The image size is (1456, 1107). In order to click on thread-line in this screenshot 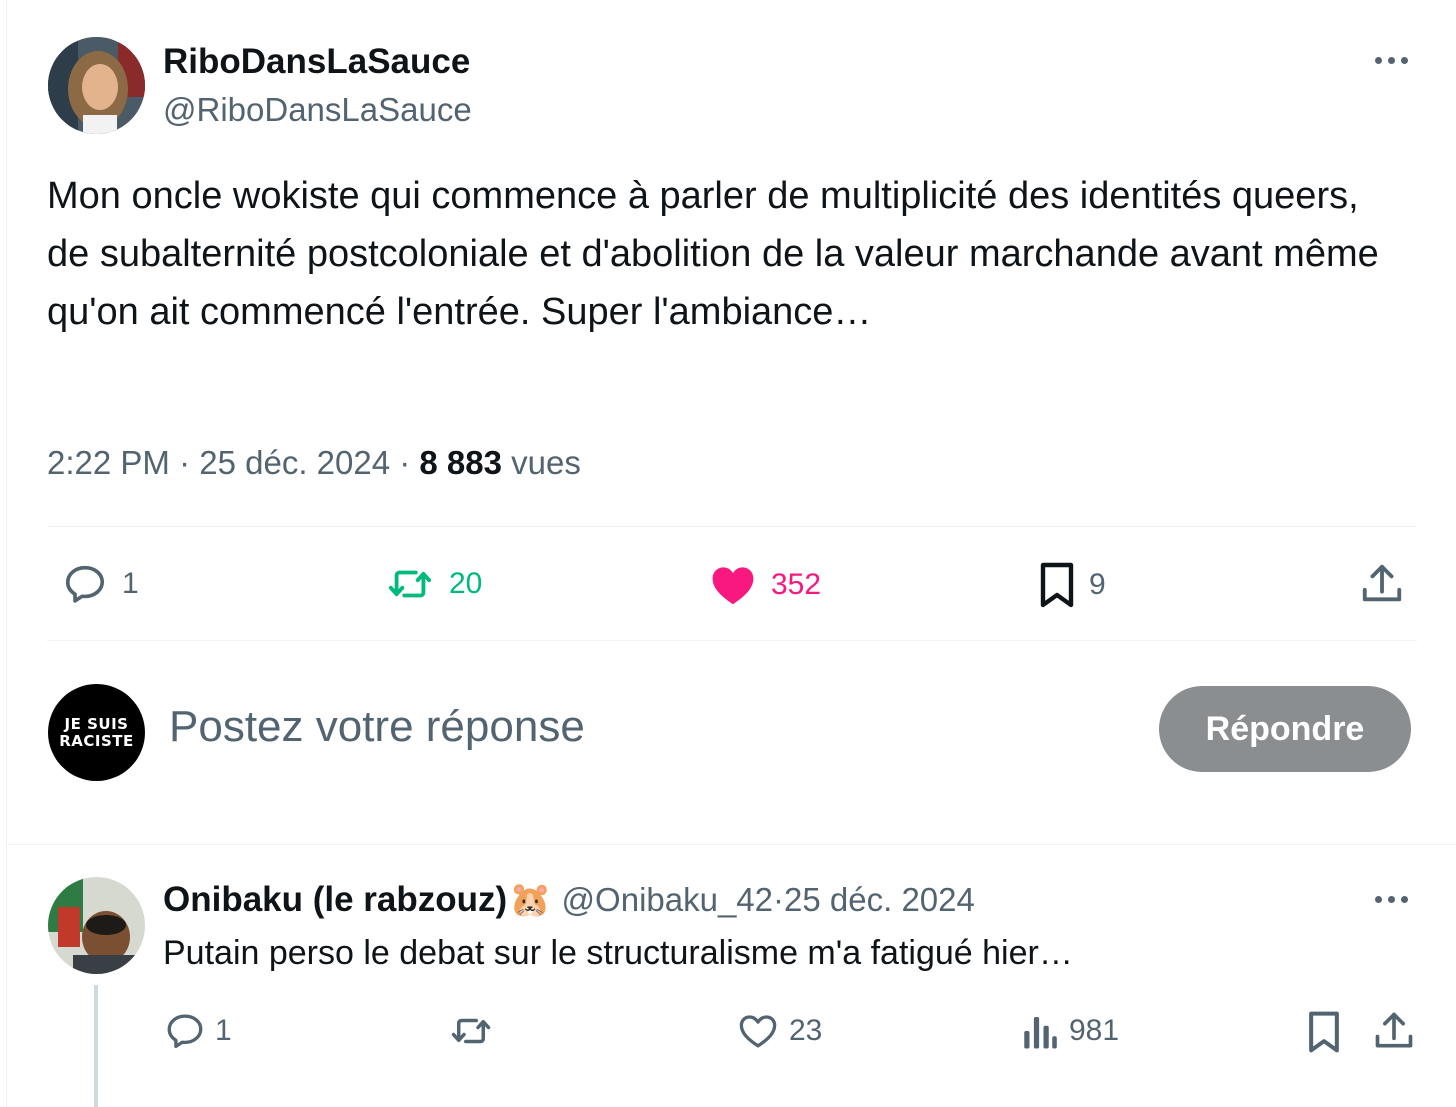, I will do `click(96, 1046)`.